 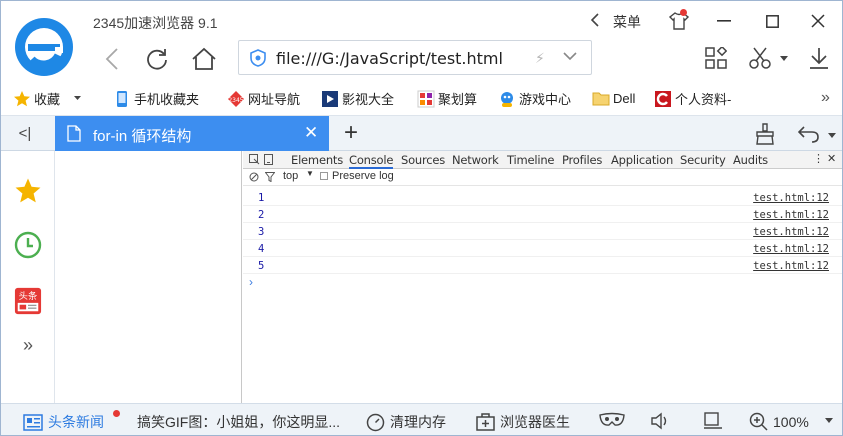 I want to click on home-icon, so click(x=204, y=58).